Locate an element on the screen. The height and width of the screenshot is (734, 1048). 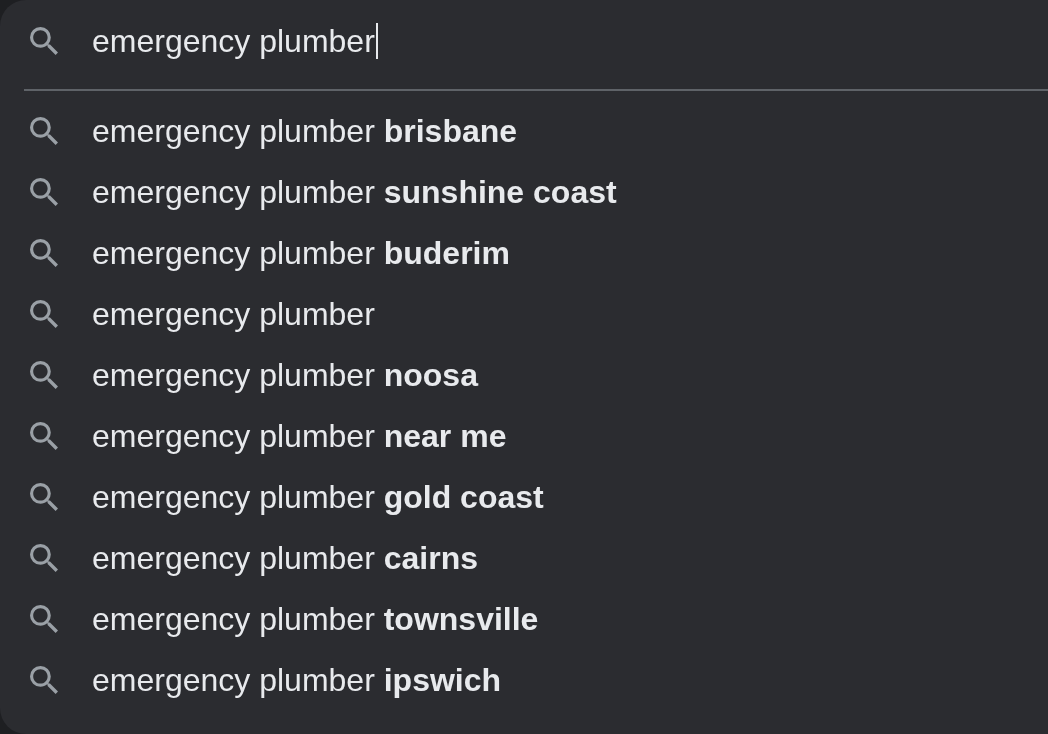
suggestion-item: emergency plumber ipswich is located at coordinates (524, 679).